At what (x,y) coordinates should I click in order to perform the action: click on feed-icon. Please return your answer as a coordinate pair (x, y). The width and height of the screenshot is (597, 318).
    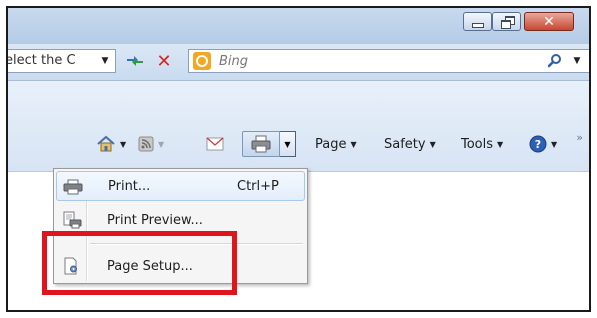
    Looking at the image, I should click on (146, 144).